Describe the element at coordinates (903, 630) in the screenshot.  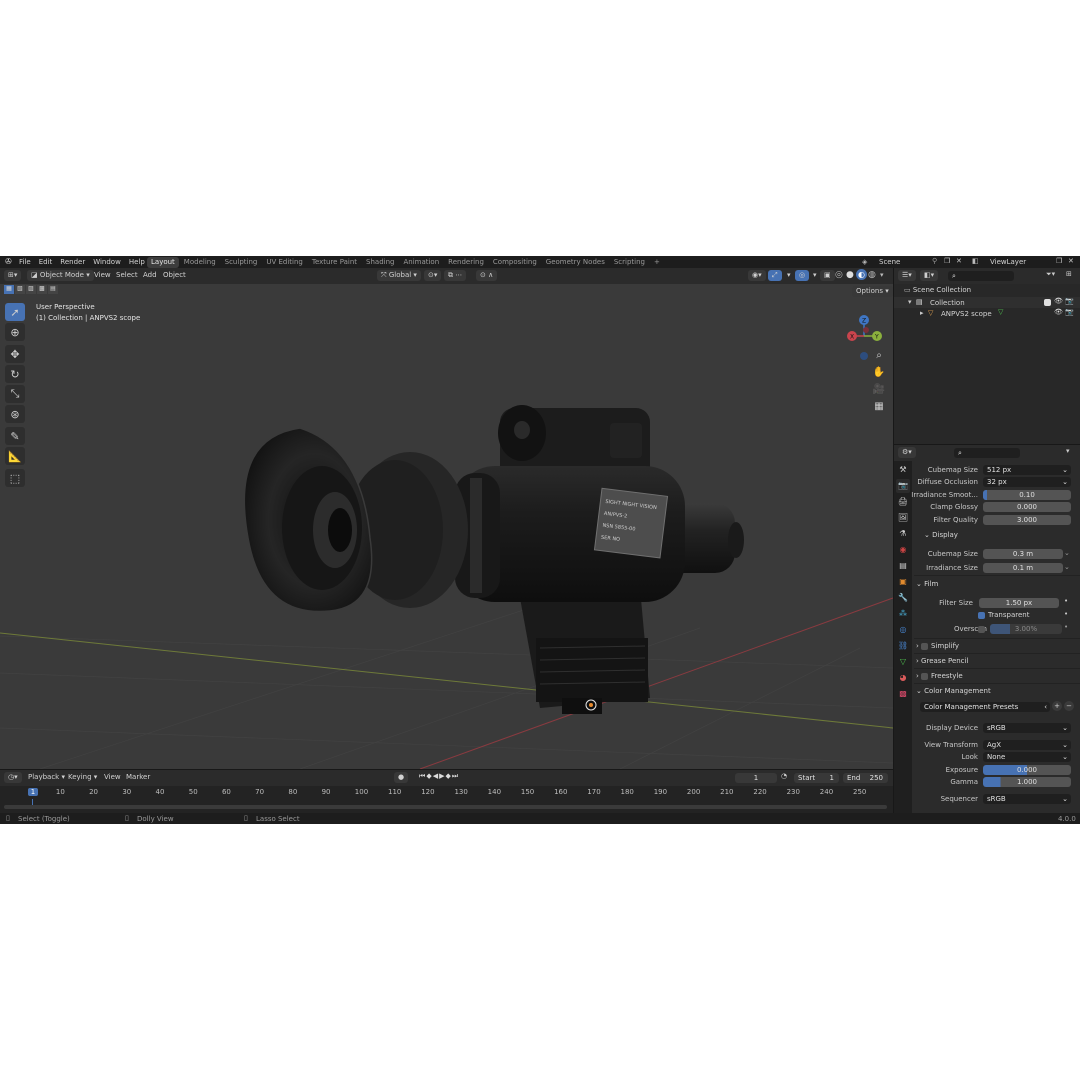
I see `physics-tab-icon: ◎` at that location.